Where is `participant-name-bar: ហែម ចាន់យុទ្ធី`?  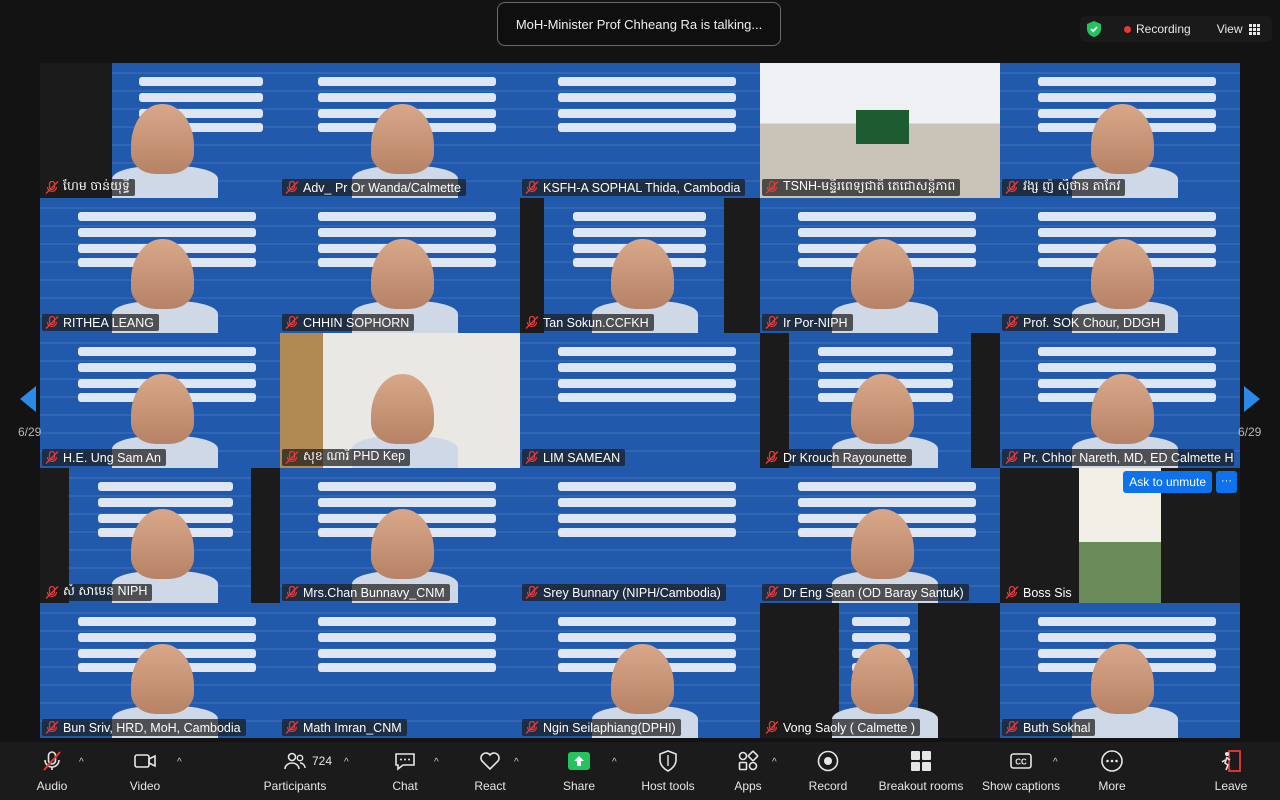 participant-name-bar: ហែម ចាន់យុទ្ធី is located at coordinates (88, 187).